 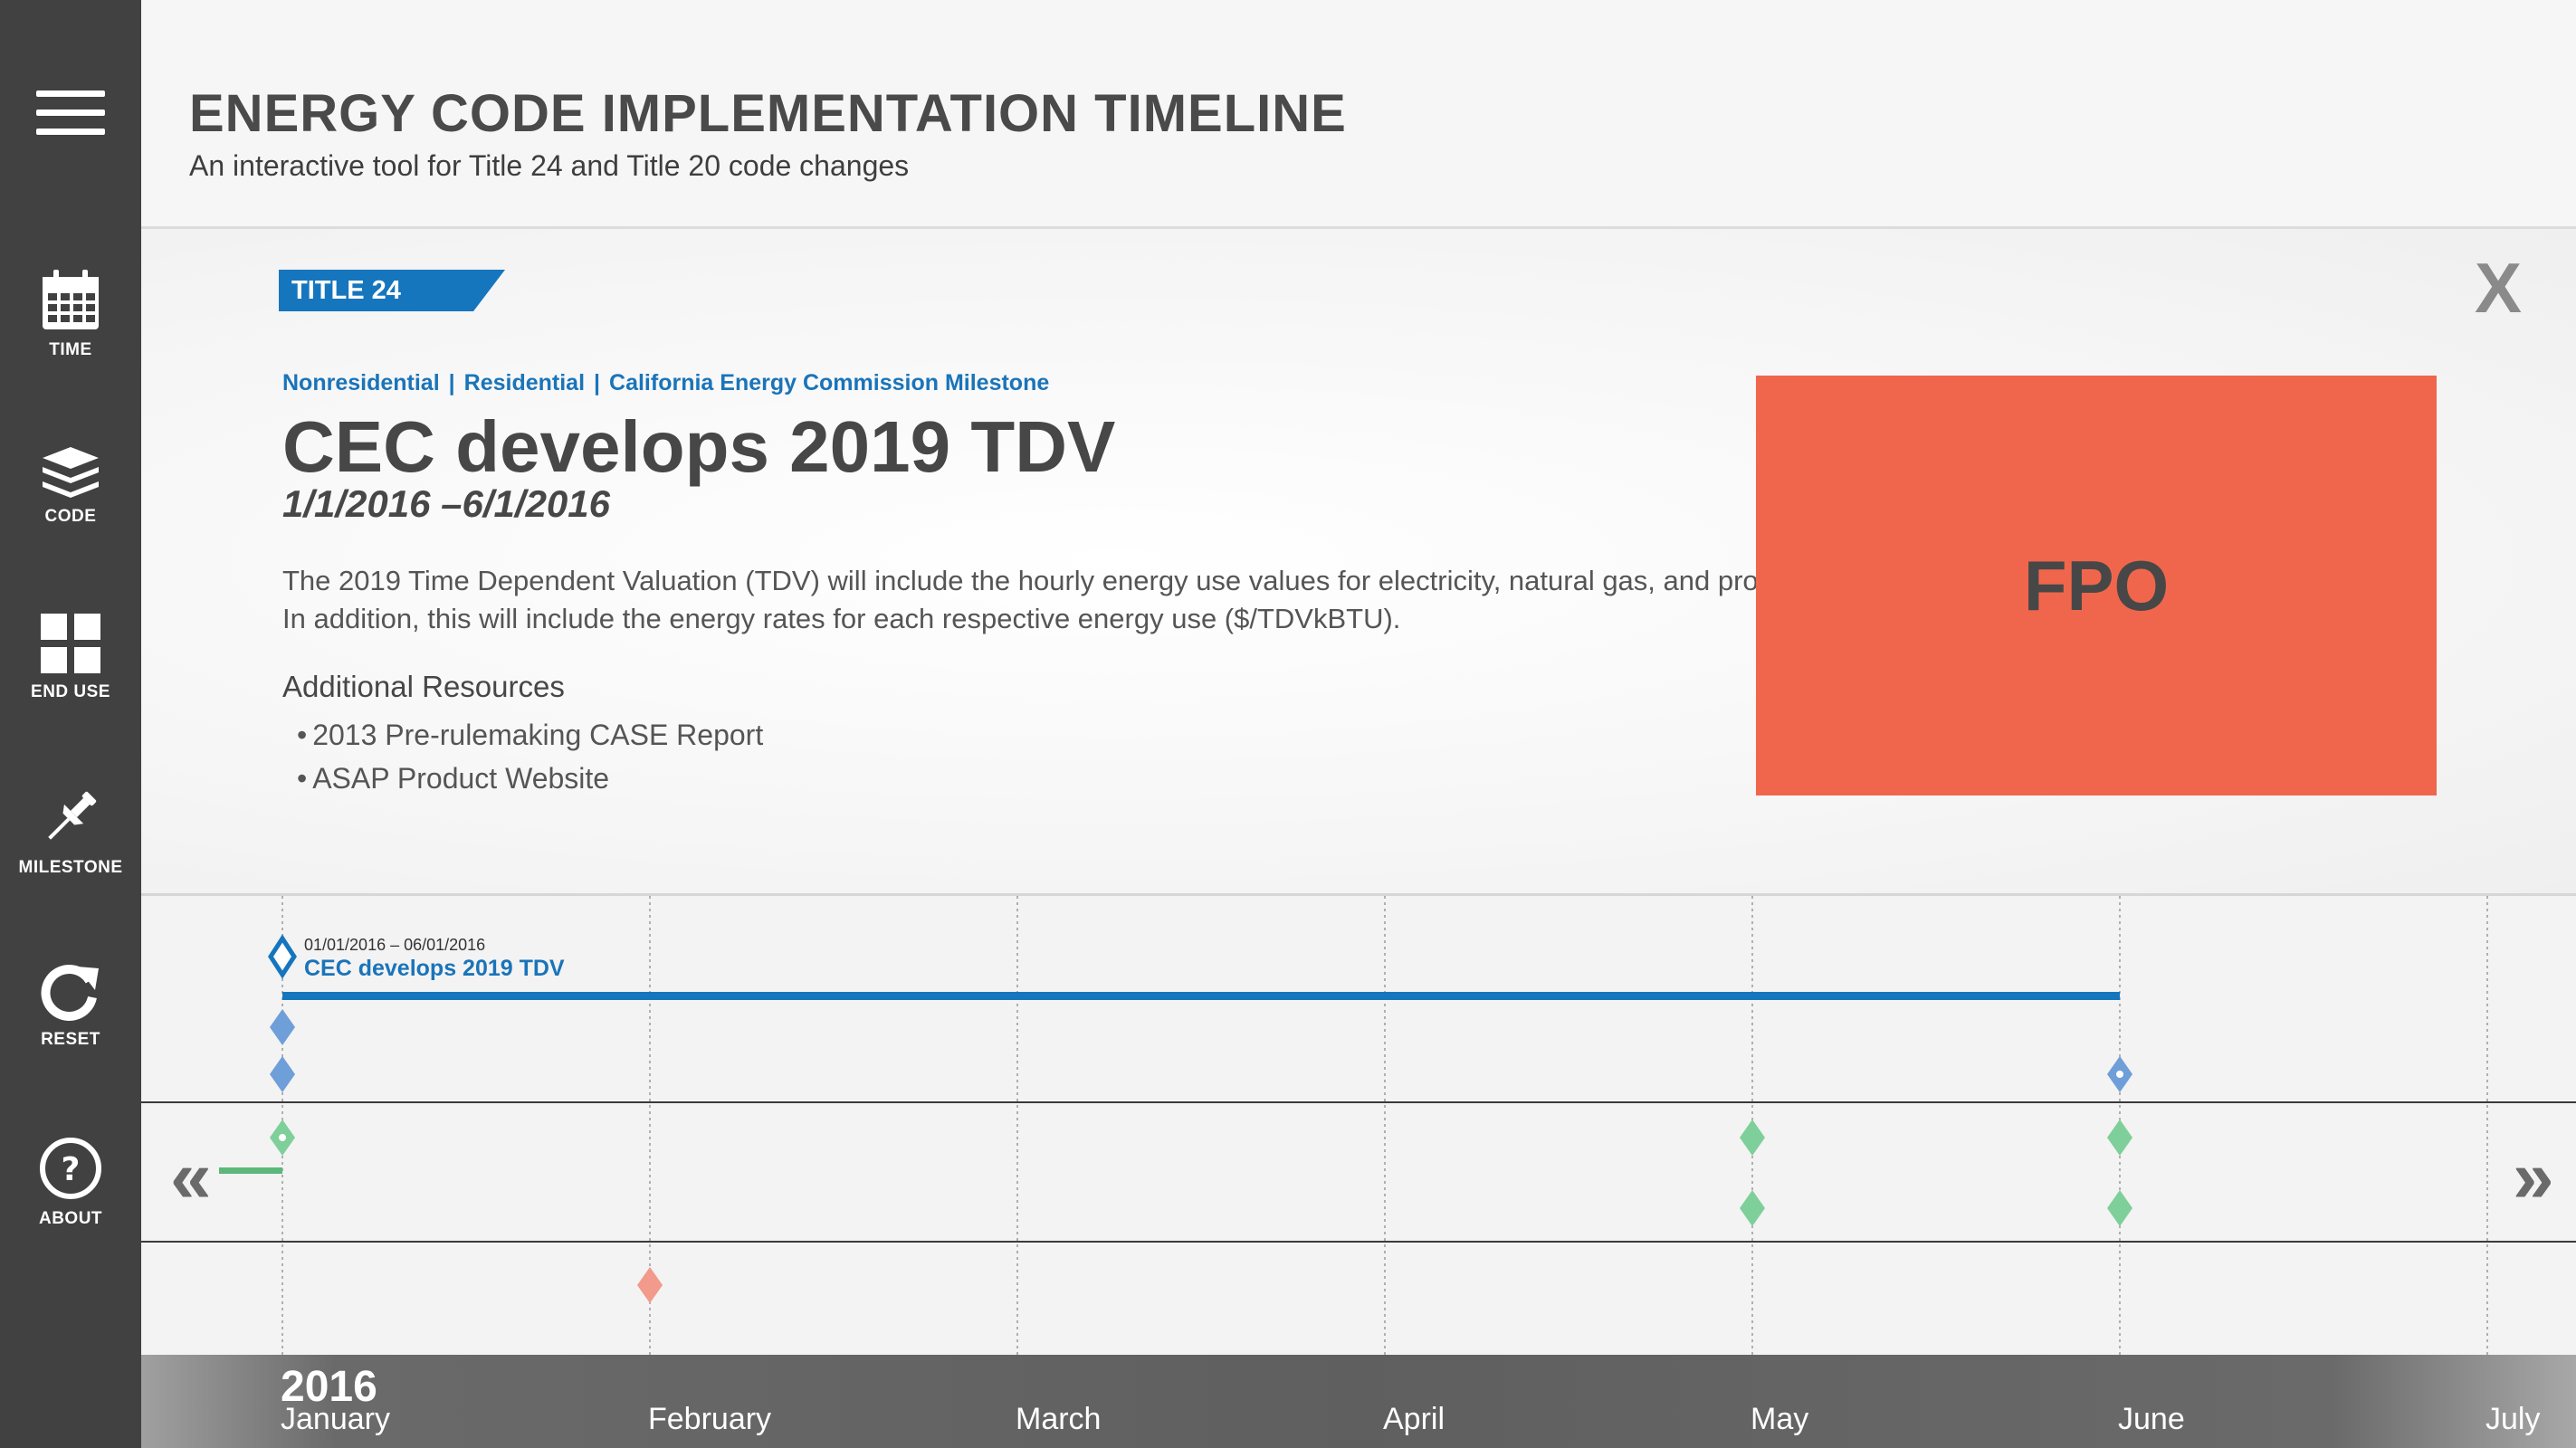 What do you see at coordinates (70, 692) in the screenshot?
I see `sidebar-item-label: END USE` at bounding box center [70, 692].